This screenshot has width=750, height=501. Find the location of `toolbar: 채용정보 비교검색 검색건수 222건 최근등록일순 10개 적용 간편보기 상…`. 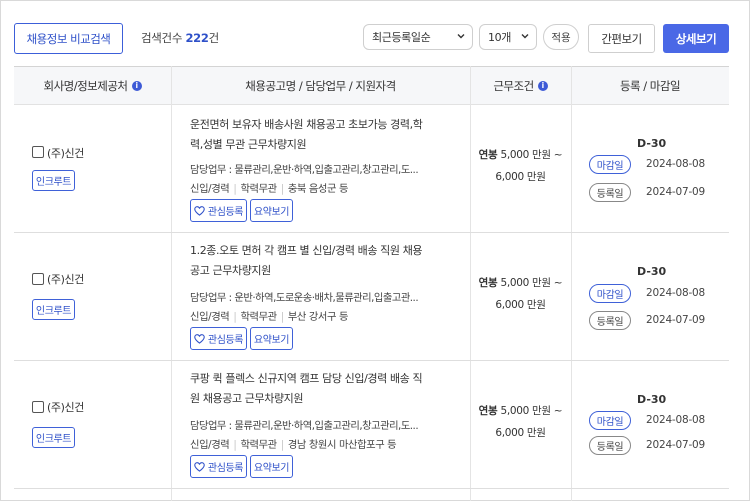

toolbar: 채용정보 비교검색 검색건수 222건 최근등록일순 10개 적용 간편보기 상… is located at coordinates (375, 33).